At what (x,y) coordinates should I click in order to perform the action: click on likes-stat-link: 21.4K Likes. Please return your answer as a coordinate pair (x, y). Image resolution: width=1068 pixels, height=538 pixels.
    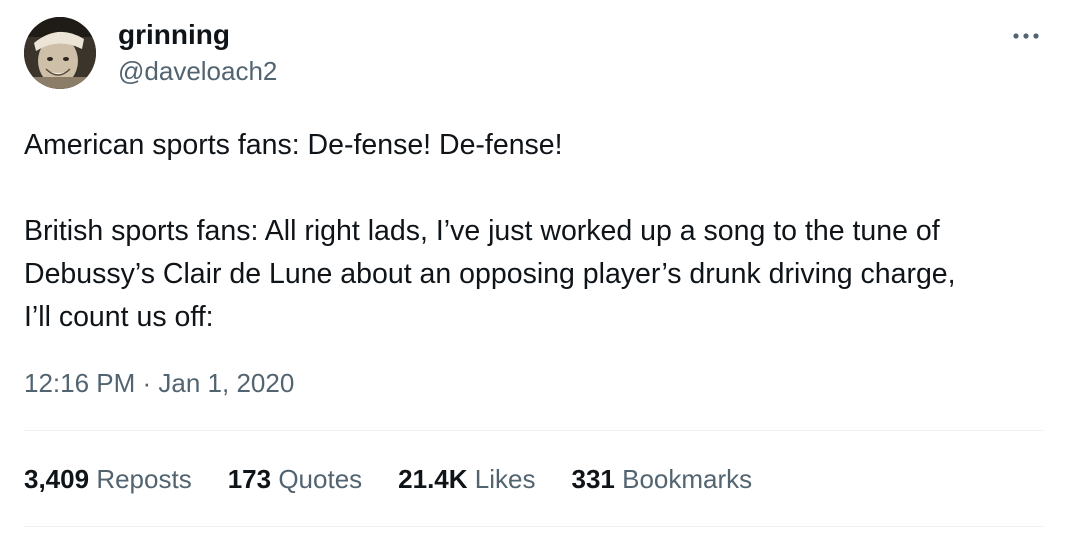
    Looking at the image, I should click on (466, 479).